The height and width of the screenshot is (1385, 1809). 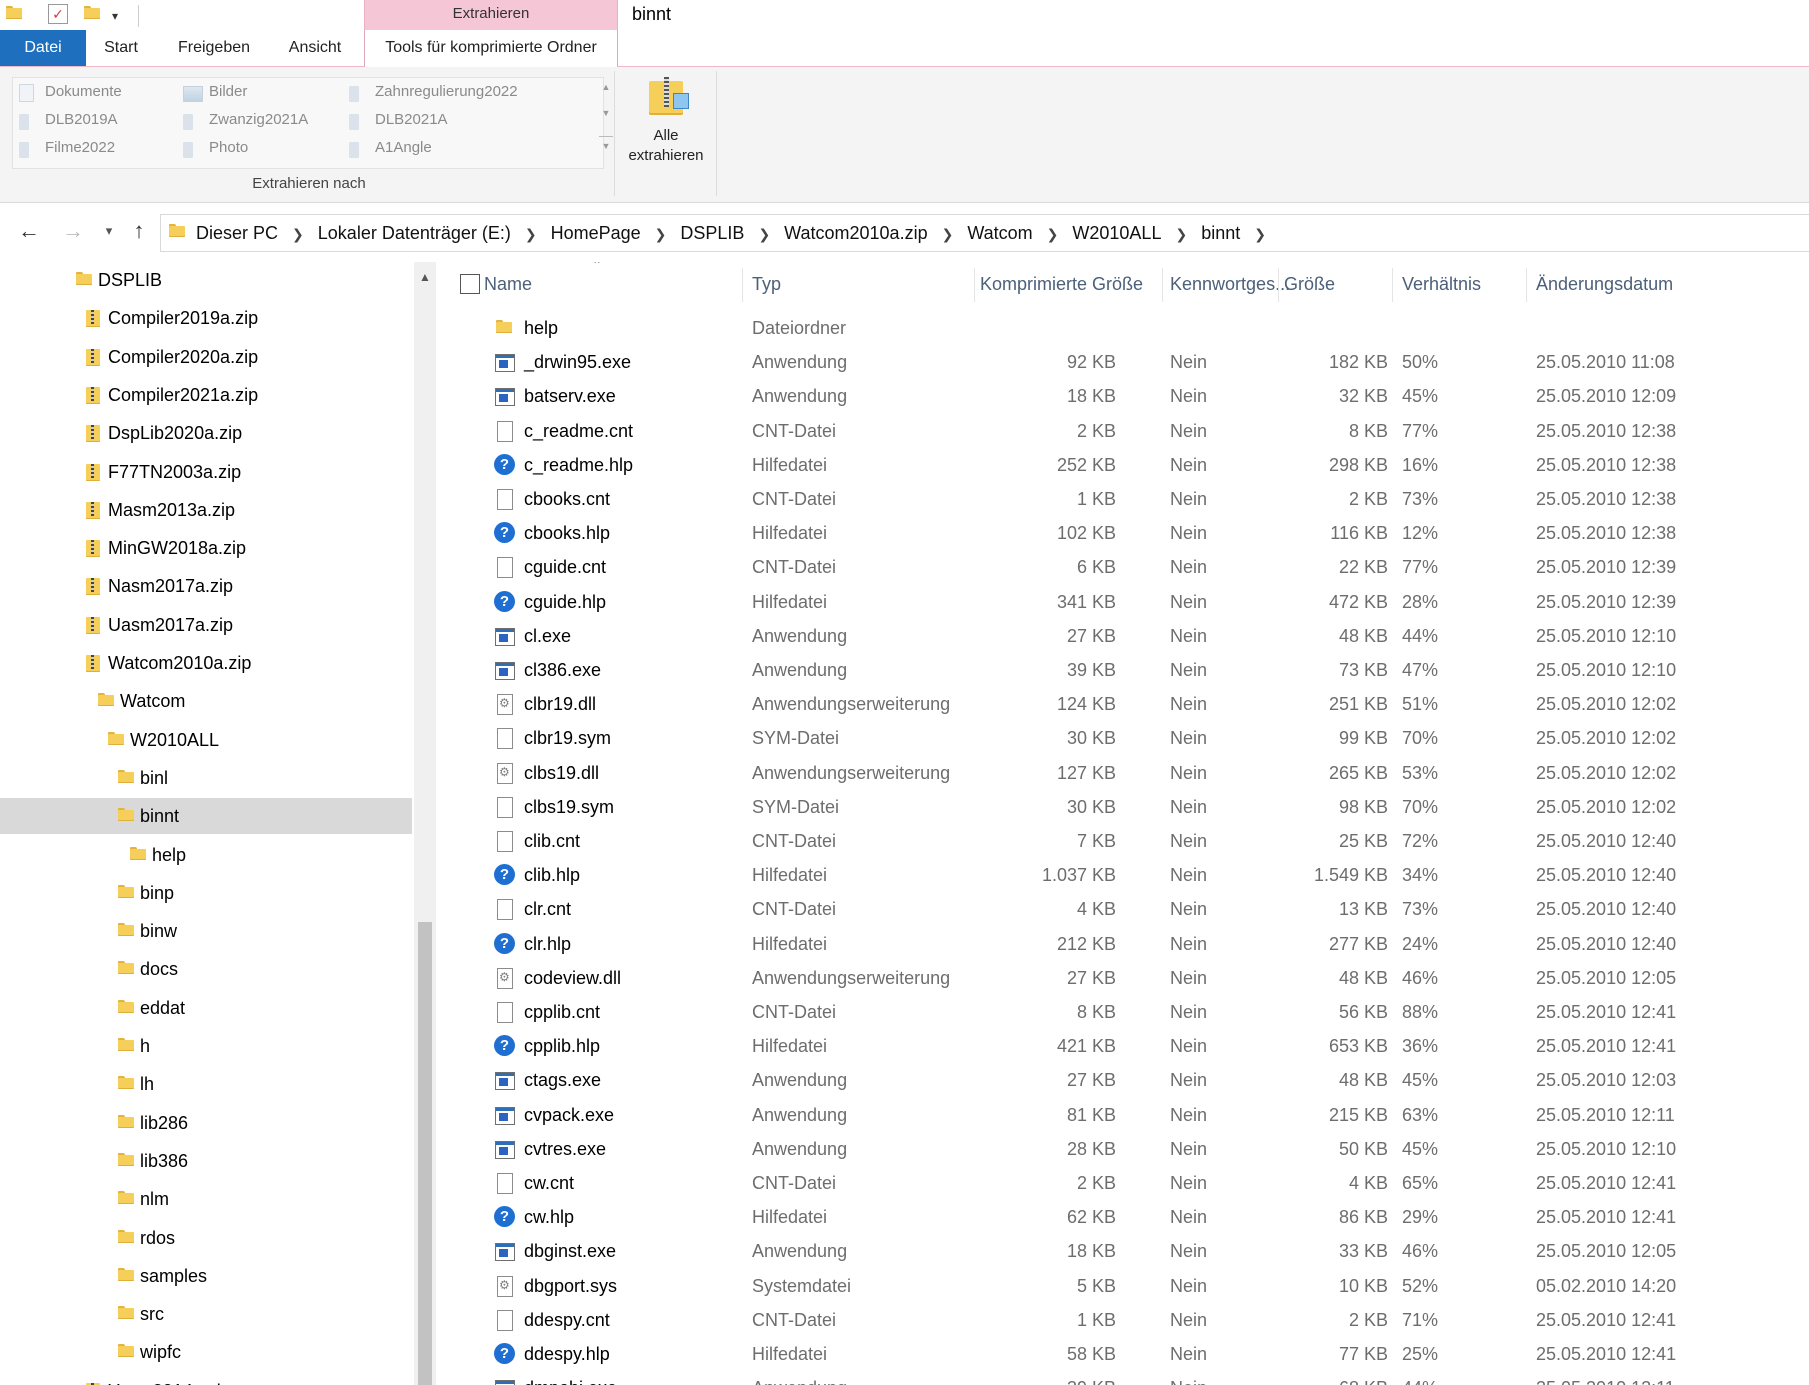 I want to click on tree-item: Uasm2017a.zip, so click(x=206, y=625).